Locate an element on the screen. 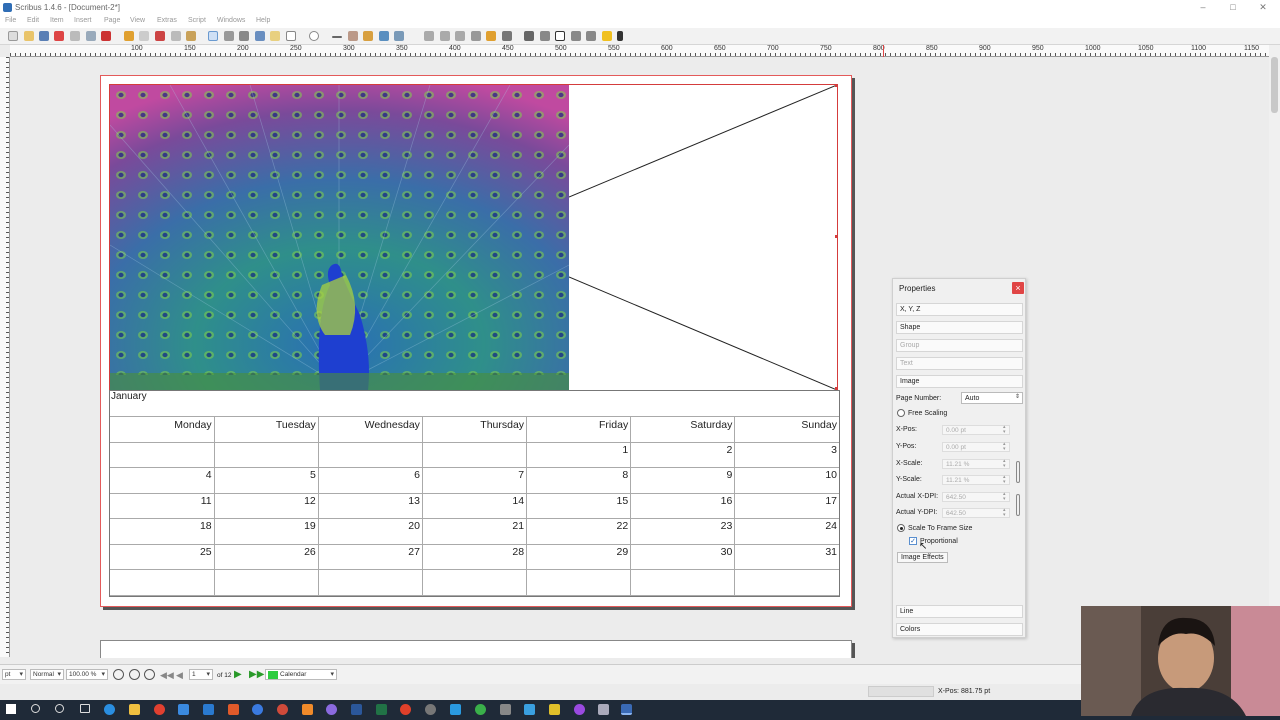  shape-icon is located at coordinates (291, 36).